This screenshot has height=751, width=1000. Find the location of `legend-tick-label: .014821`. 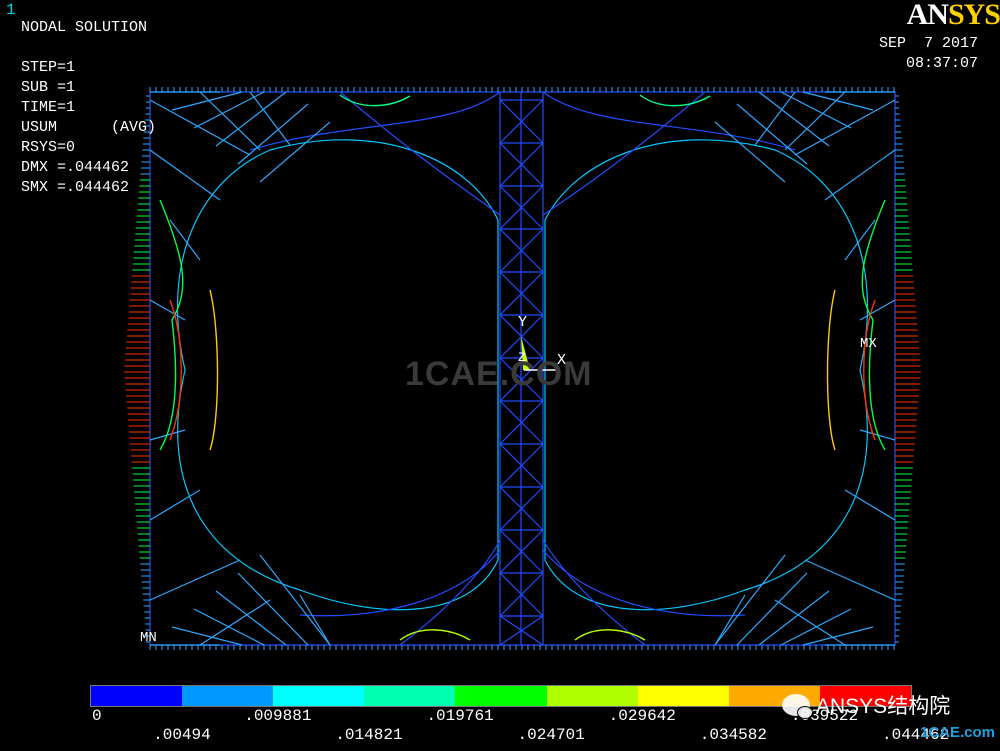

legend-tick-label: .014821 is located at coordinates (369, 735).